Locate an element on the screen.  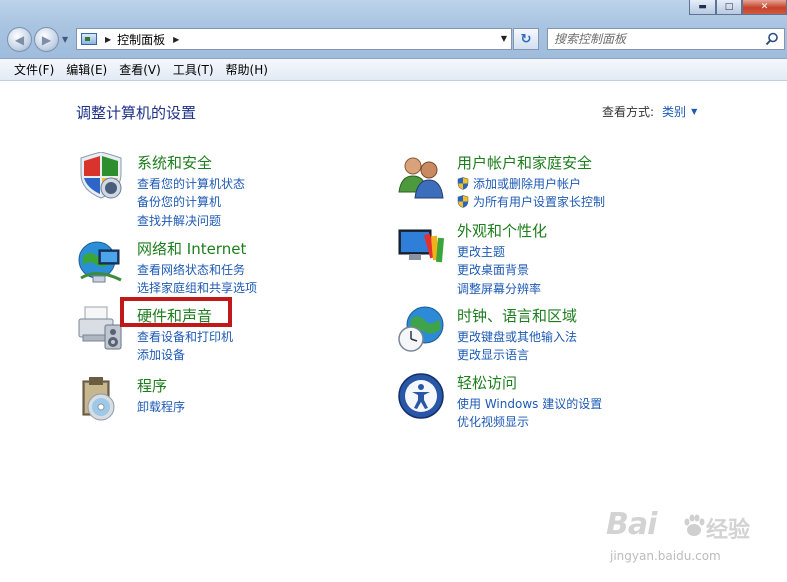
search-box is located at coordinates (666, 39).